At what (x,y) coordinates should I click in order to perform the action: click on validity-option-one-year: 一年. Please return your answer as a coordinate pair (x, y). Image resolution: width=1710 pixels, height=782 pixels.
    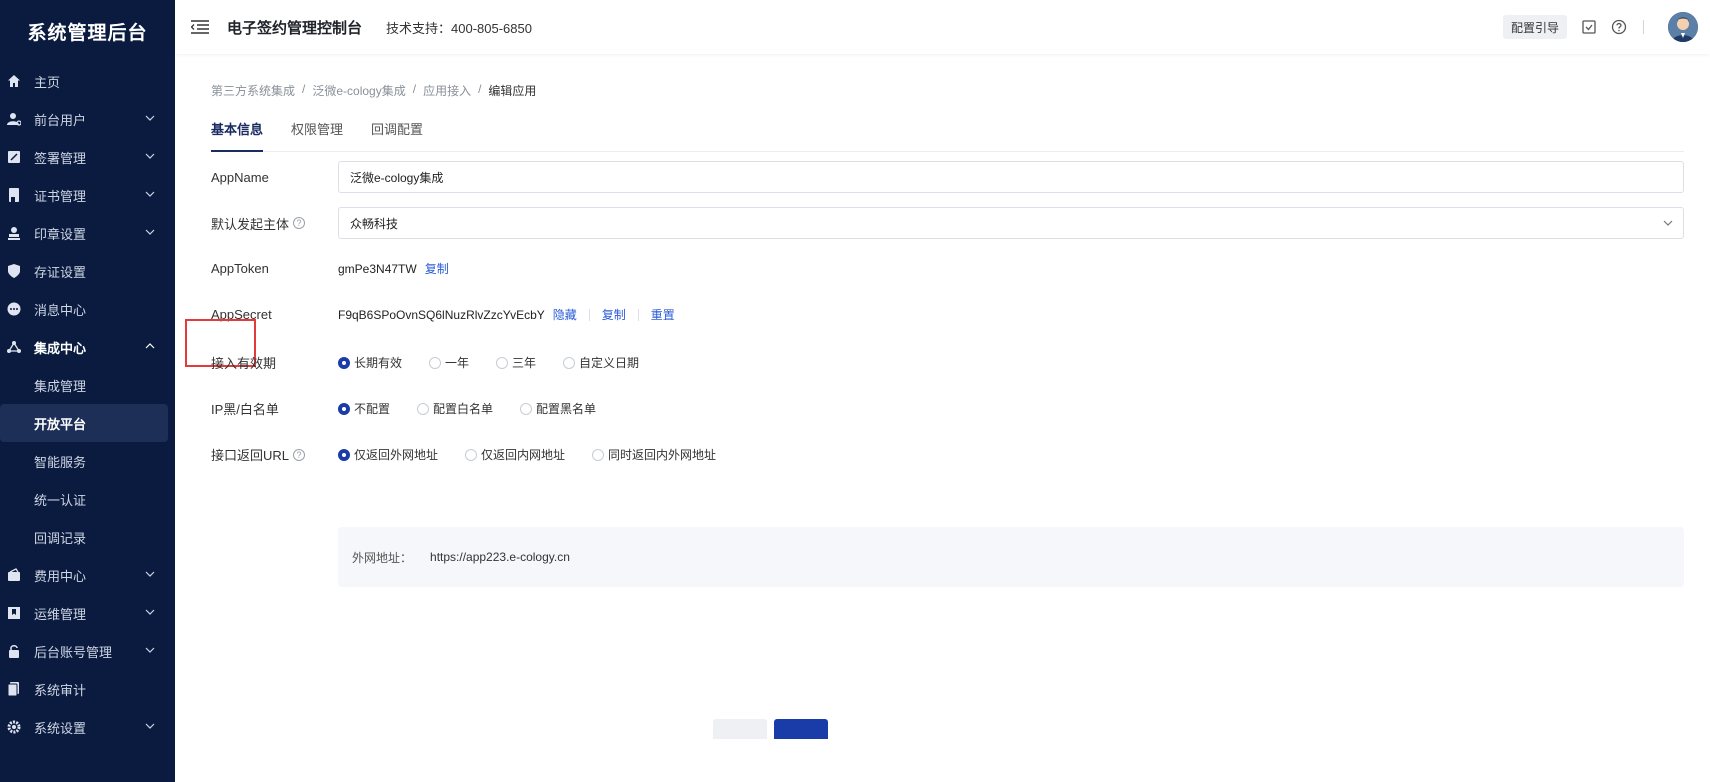
    Looking at the image, I should click on (449, 362).